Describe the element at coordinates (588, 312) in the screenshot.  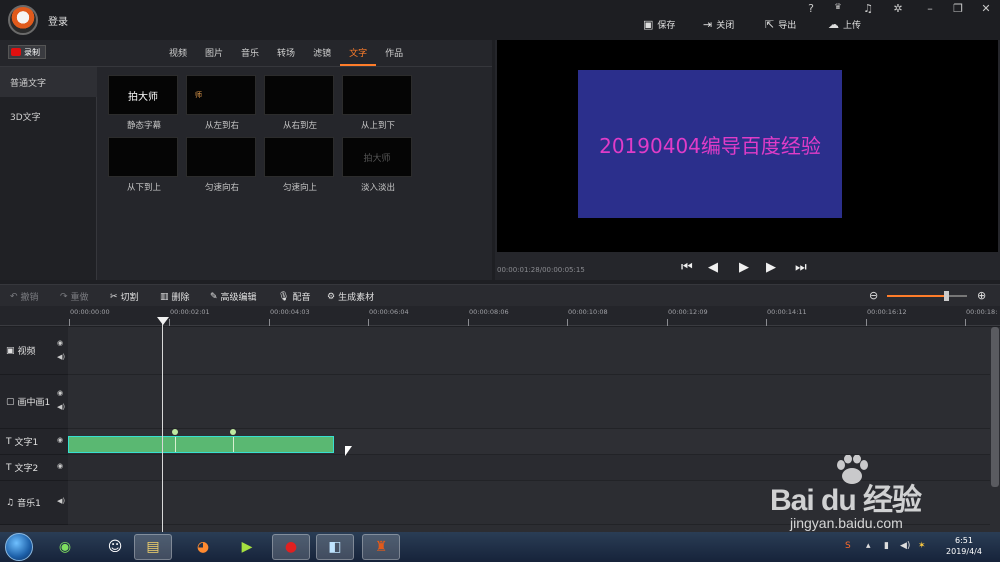
I see `ruler-tick-label: 00:00:10:08` at that location.